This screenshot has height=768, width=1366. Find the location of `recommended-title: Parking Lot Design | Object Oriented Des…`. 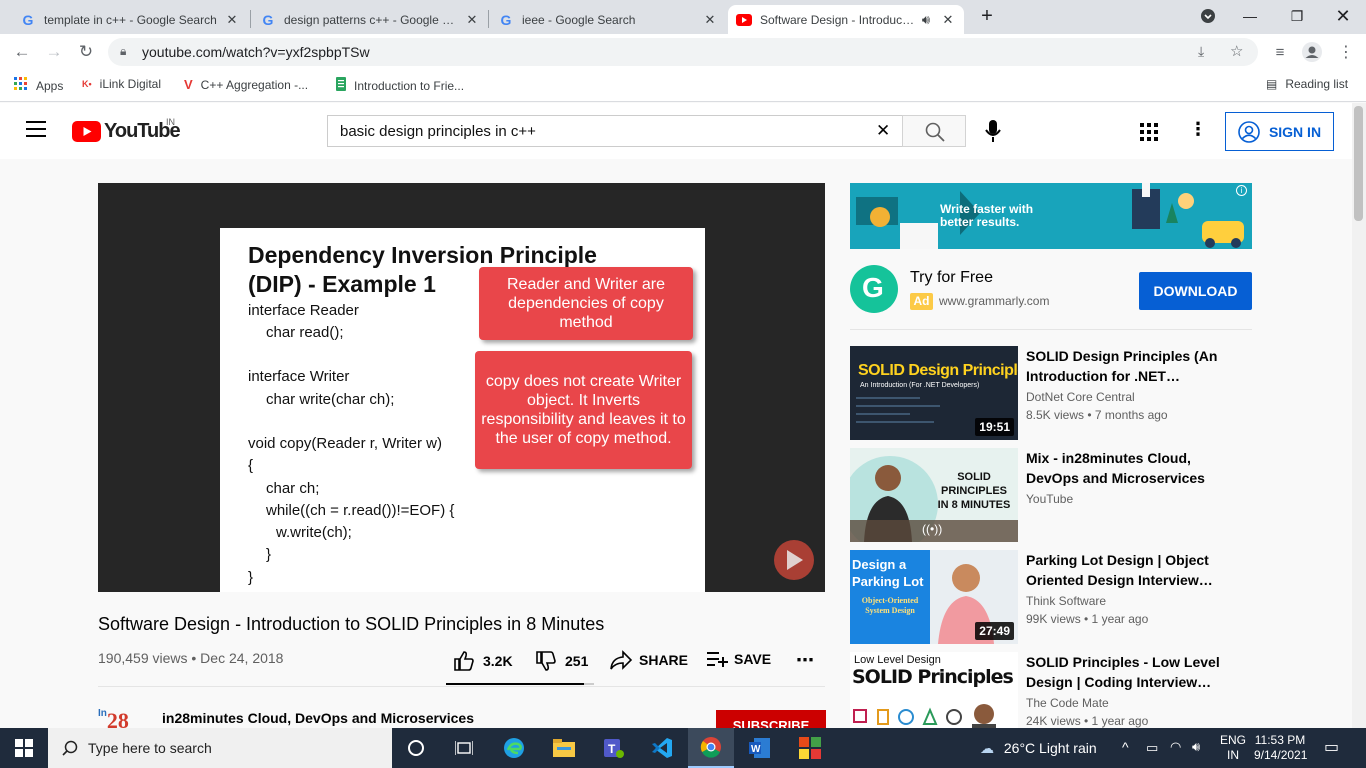

recommended-title: Parking Lot Design | Object Oriented Des… is located at coordinates (1136, 570).